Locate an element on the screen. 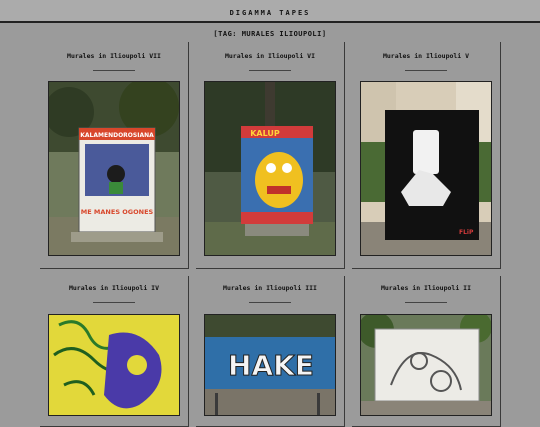 The image size is (540, 427). post-card: Murales in Ilioupoli II is located at coordinates (426, 351).